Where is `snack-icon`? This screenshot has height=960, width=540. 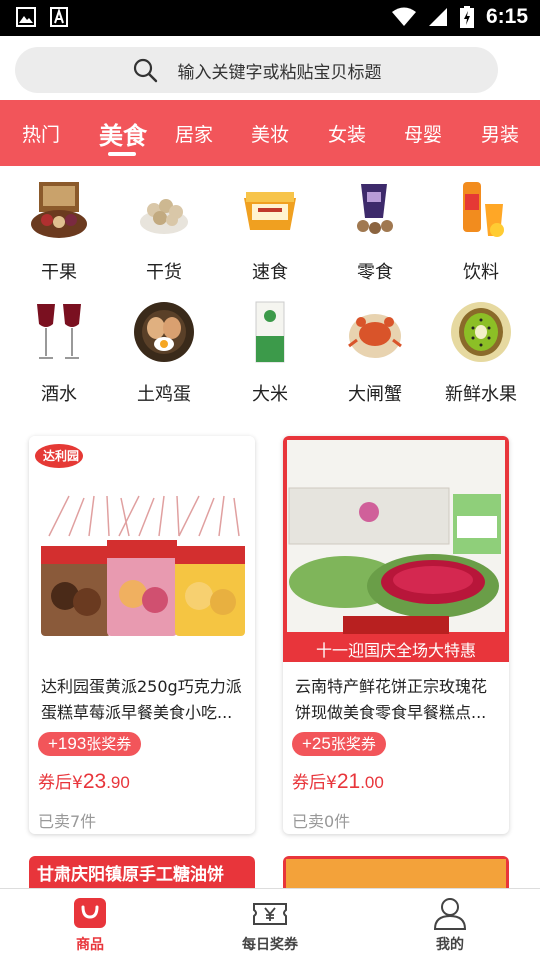
snack-icon is located at coordinates (375, 210).